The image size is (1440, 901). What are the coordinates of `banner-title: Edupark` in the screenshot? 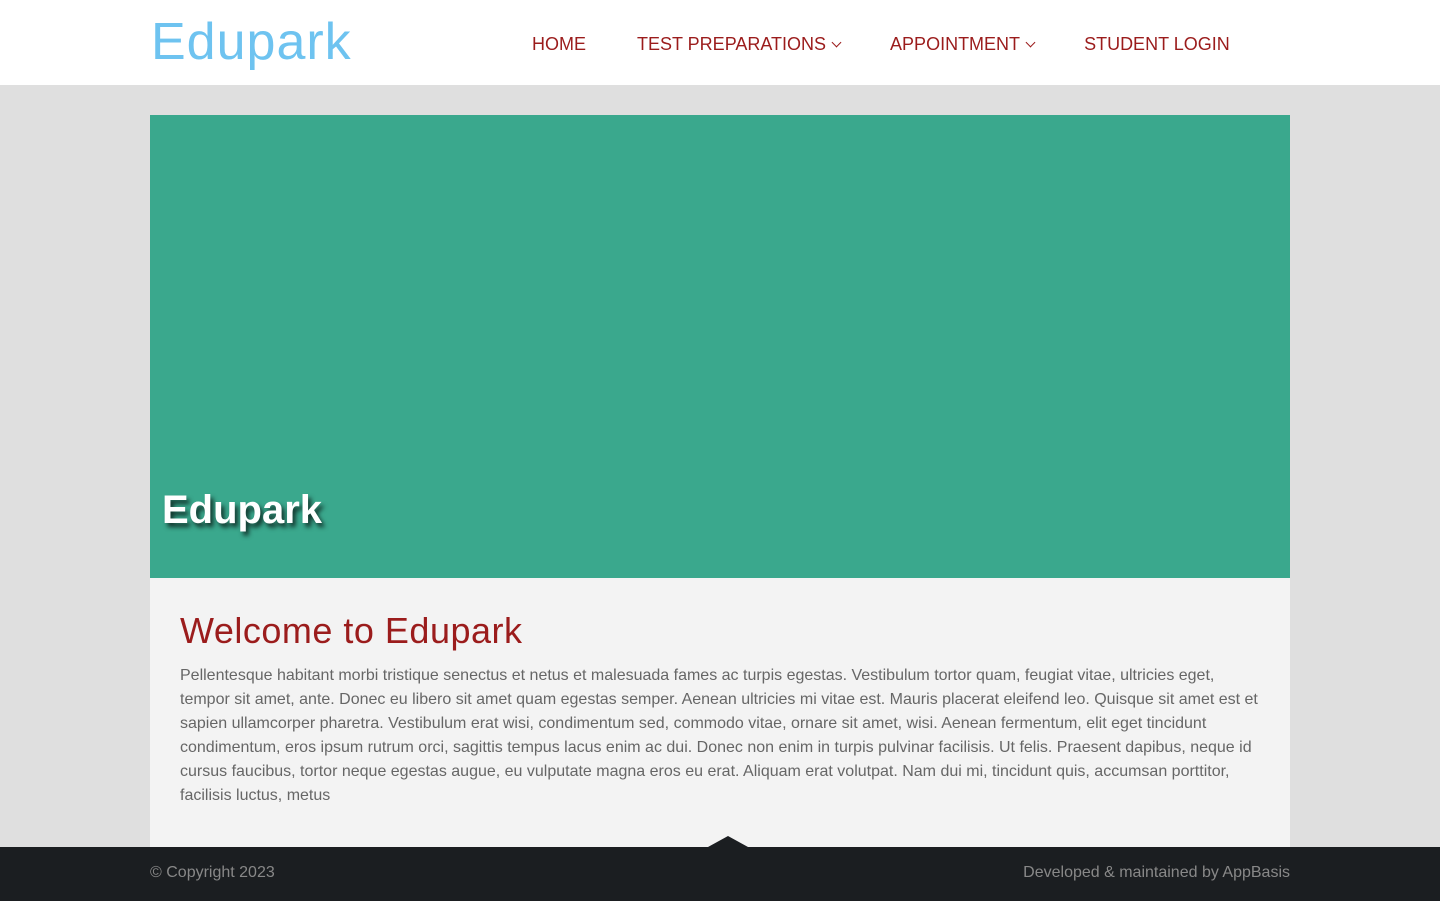 It's located at (242, 510).